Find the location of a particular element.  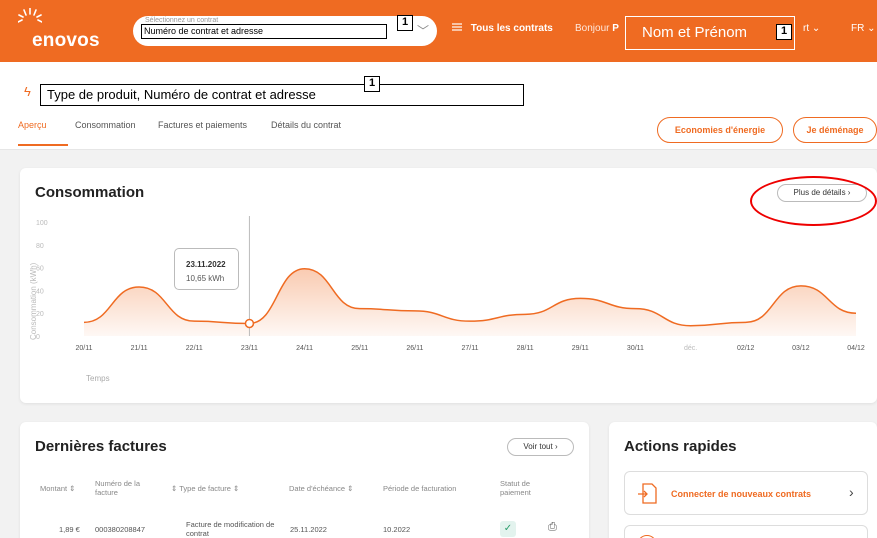

invoice-period: 10.2022 is located at coordinates (397, 529).